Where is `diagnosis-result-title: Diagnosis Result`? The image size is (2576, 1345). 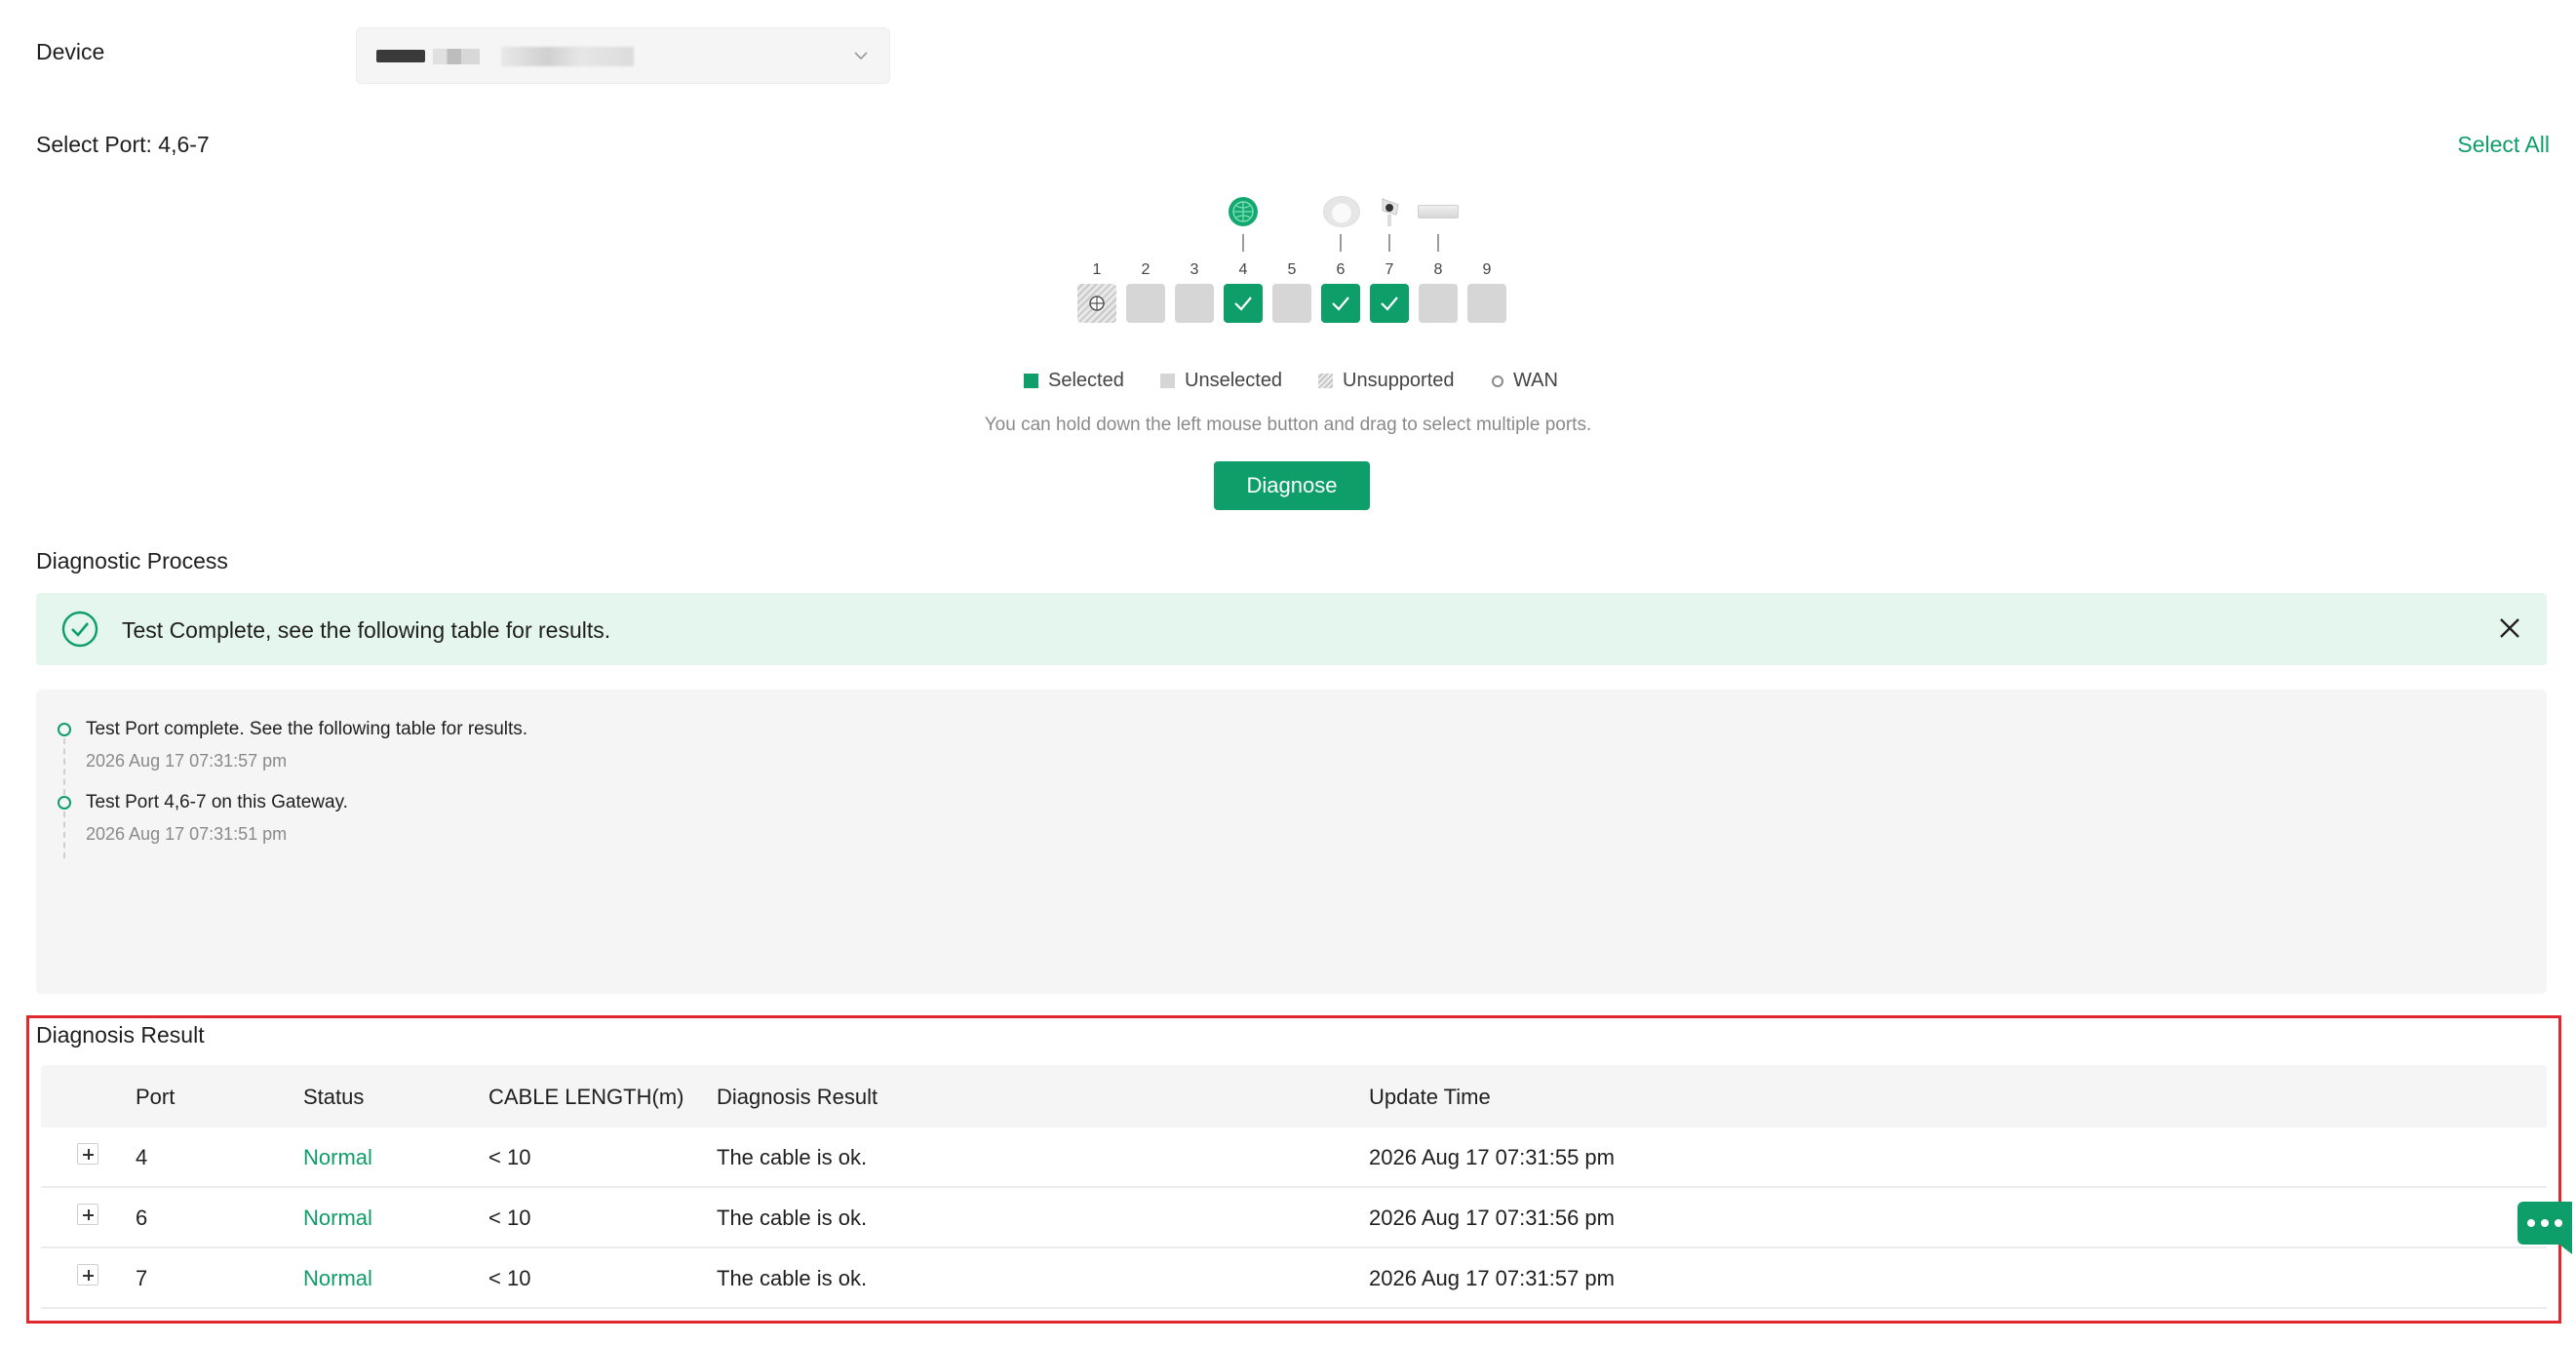 diagnosis-result-title: Diagnosis Result is located at coordinates (120, 1035).